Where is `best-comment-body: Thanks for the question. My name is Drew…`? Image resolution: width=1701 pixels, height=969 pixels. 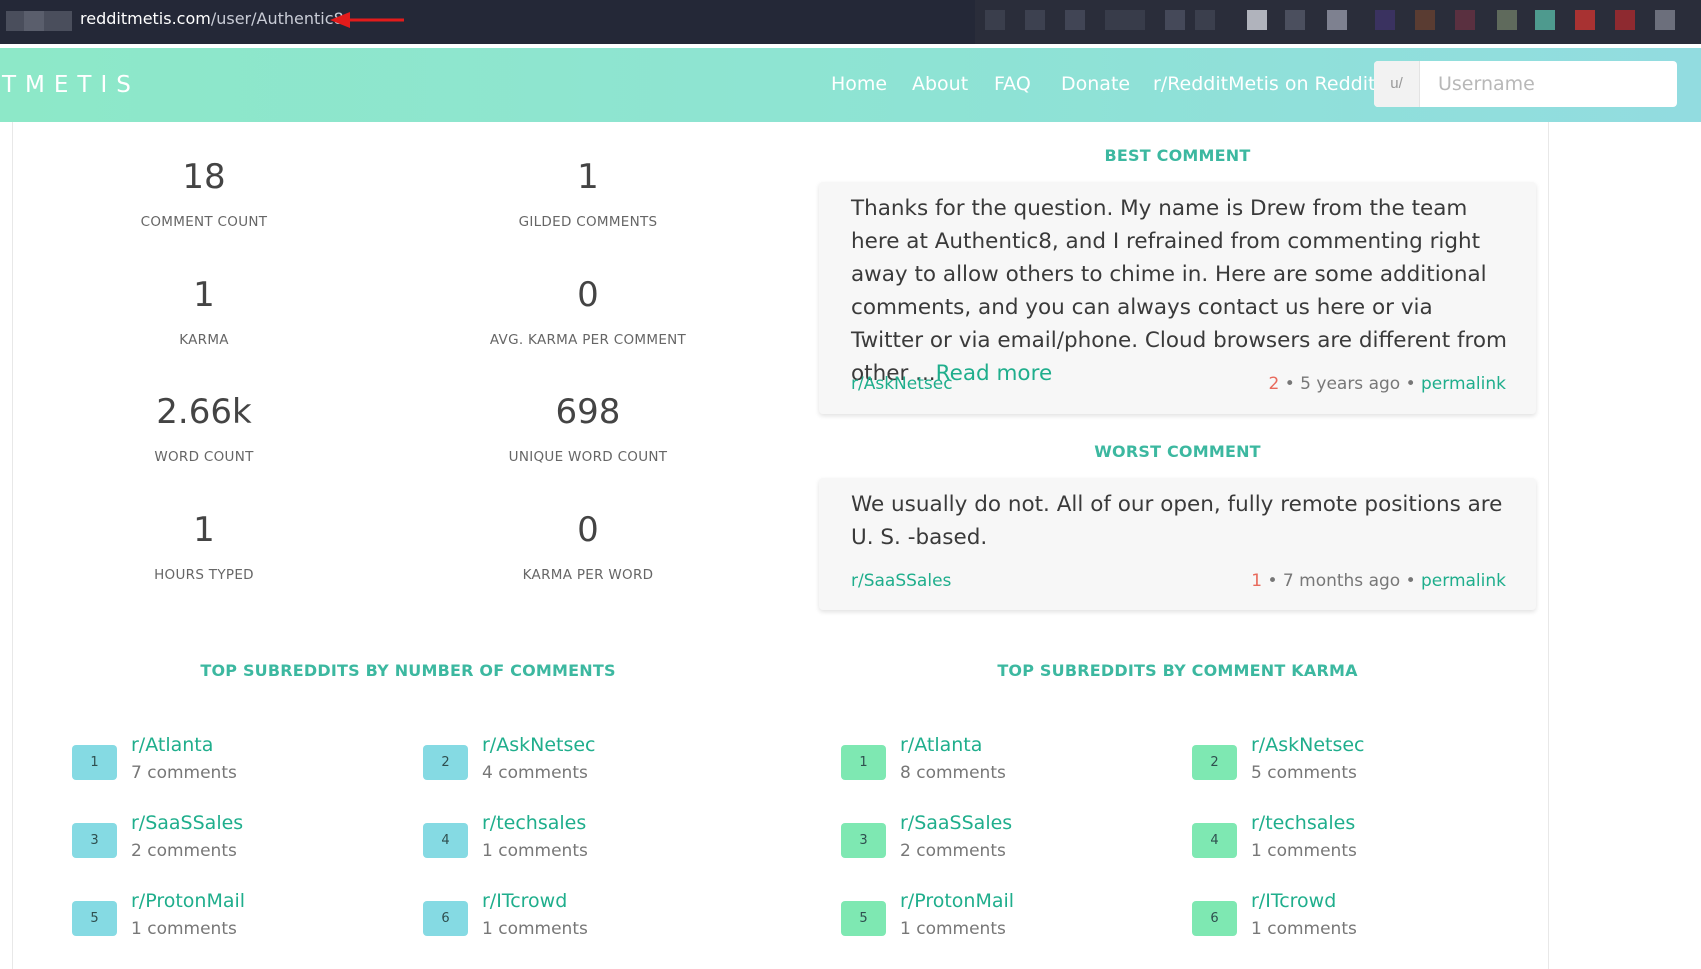
best-comment-body: Thanks for the question. My name is Drew… is located at coordinates (1179, 291).